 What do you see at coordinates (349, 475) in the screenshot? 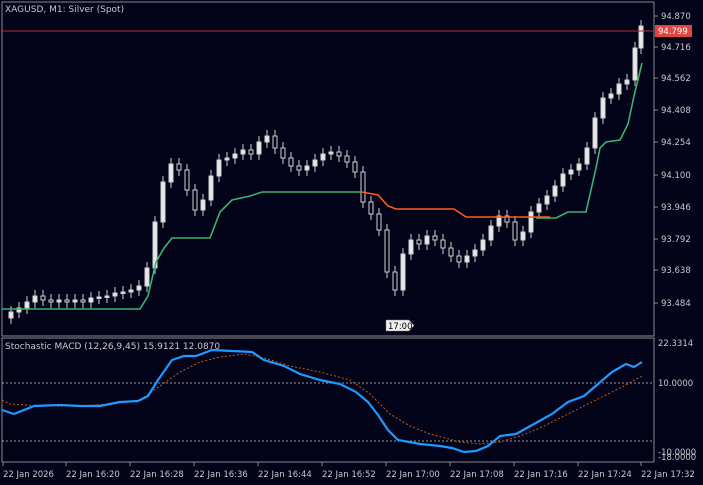
I see `time-label: 22 Jan 16:52` at bounding box center [349, 475].